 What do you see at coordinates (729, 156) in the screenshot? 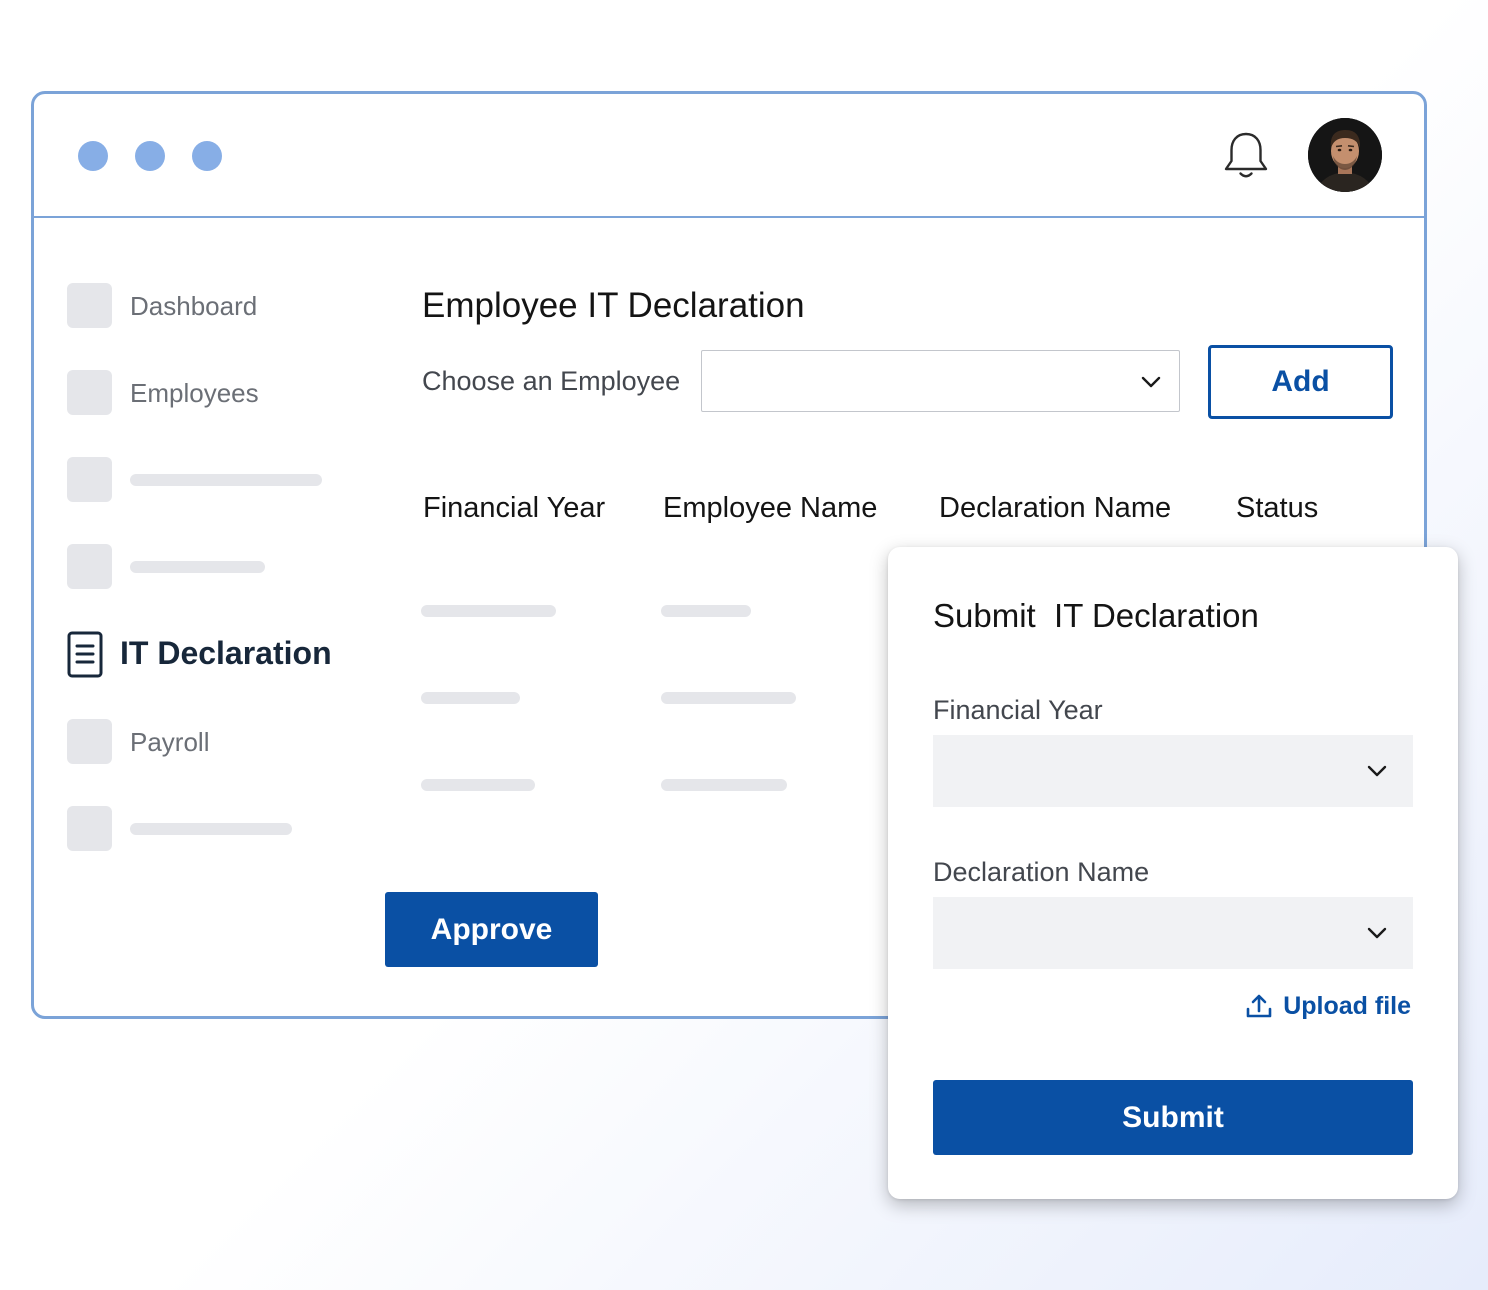
I see `title-bar` at bounding box center [729, 156].